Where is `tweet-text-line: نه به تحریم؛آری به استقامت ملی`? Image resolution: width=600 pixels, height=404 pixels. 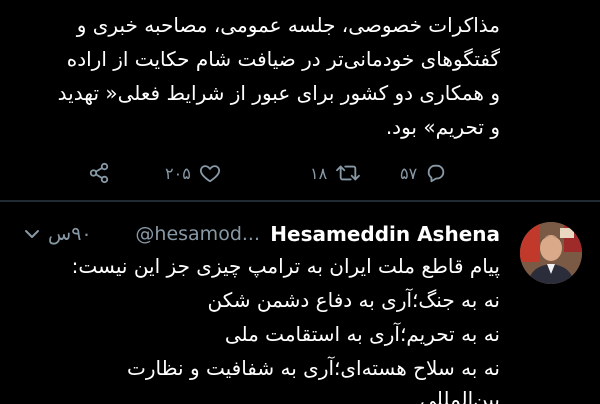
tweet-text-line: نه به تحریم؛آری به استقامت ملی is located at coordinates (362, 334).